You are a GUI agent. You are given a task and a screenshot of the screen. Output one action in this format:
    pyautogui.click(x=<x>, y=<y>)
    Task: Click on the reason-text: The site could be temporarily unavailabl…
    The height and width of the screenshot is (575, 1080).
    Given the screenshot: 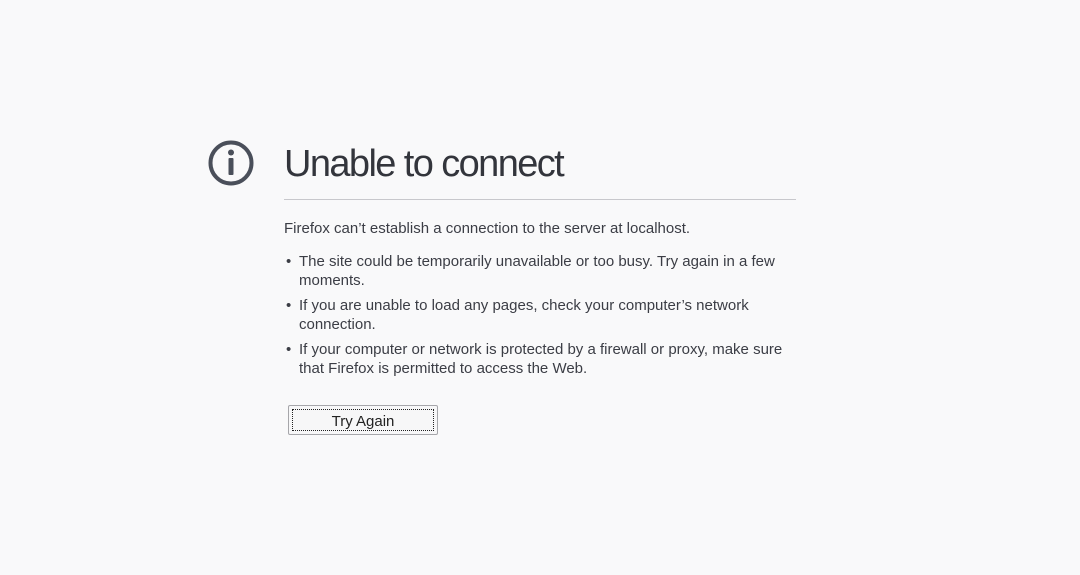 What is the action you would take?
    pyautogui.click(x=537, y=271)
    